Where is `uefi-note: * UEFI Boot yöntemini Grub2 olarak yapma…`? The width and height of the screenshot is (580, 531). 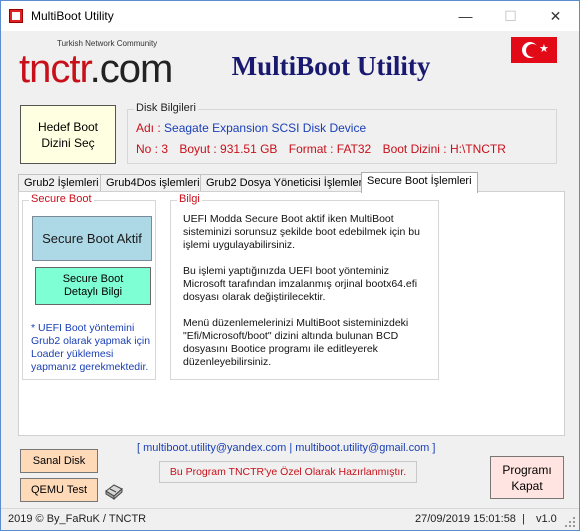 uefi-note: * UEFI Boot yöntemini Grub2 olarak yapma… is located at coordinates (91, 347).